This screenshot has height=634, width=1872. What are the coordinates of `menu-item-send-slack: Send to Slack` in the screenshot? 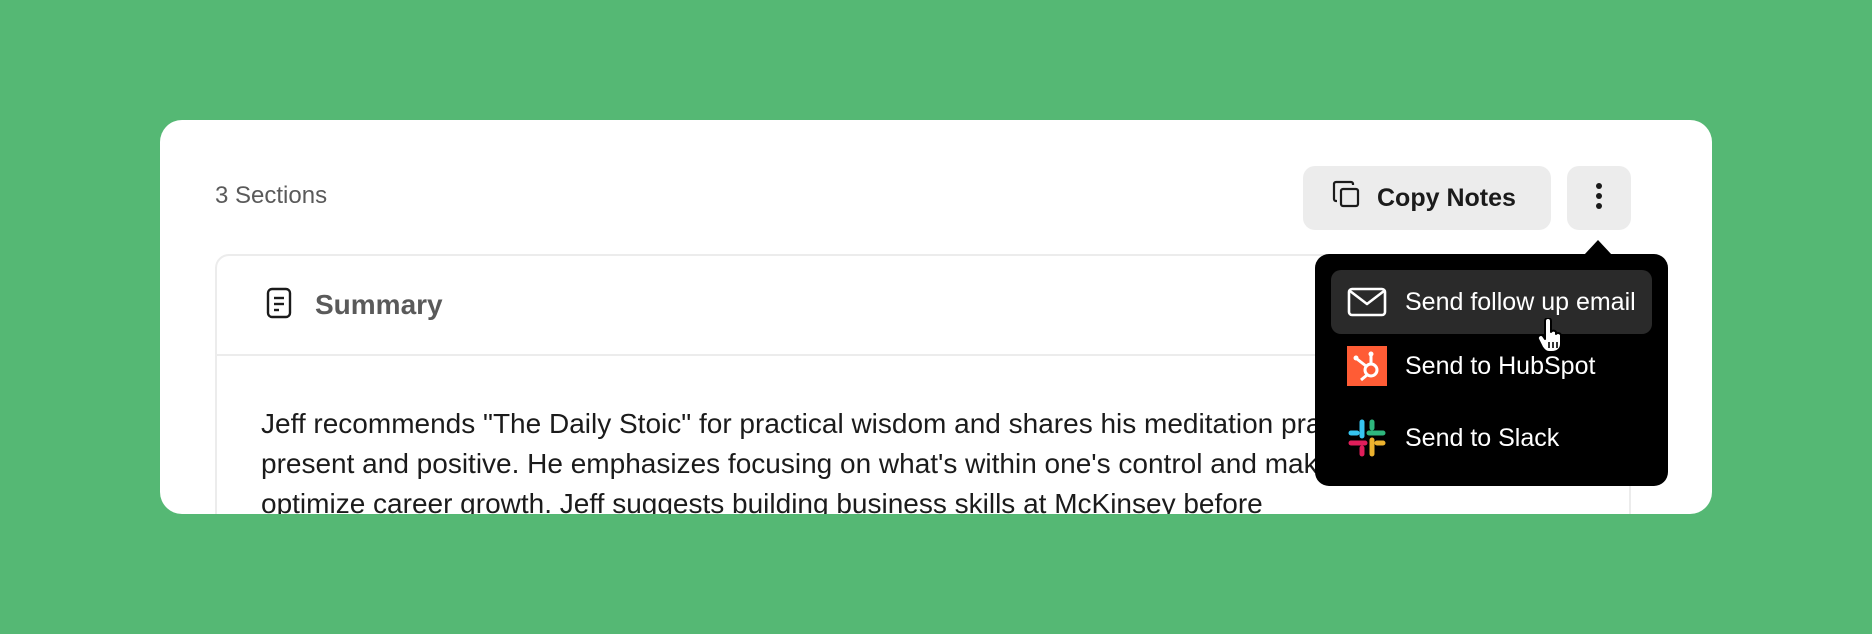 It's located at (1491, 438).